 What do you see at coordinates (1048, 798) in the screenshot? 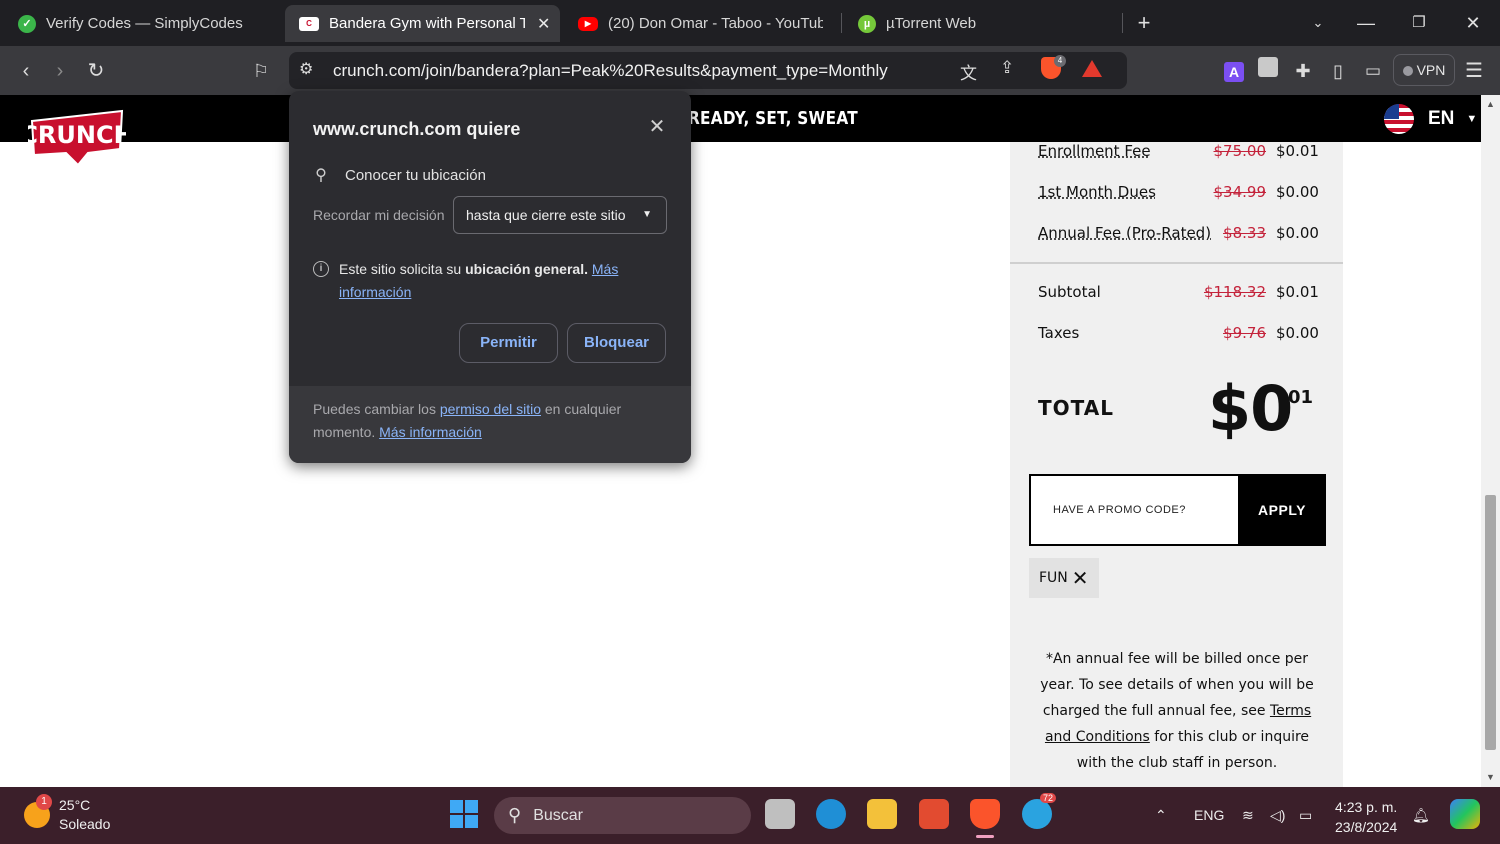
I see `telegram-badge: 72` at bounding box center [1048, 798].